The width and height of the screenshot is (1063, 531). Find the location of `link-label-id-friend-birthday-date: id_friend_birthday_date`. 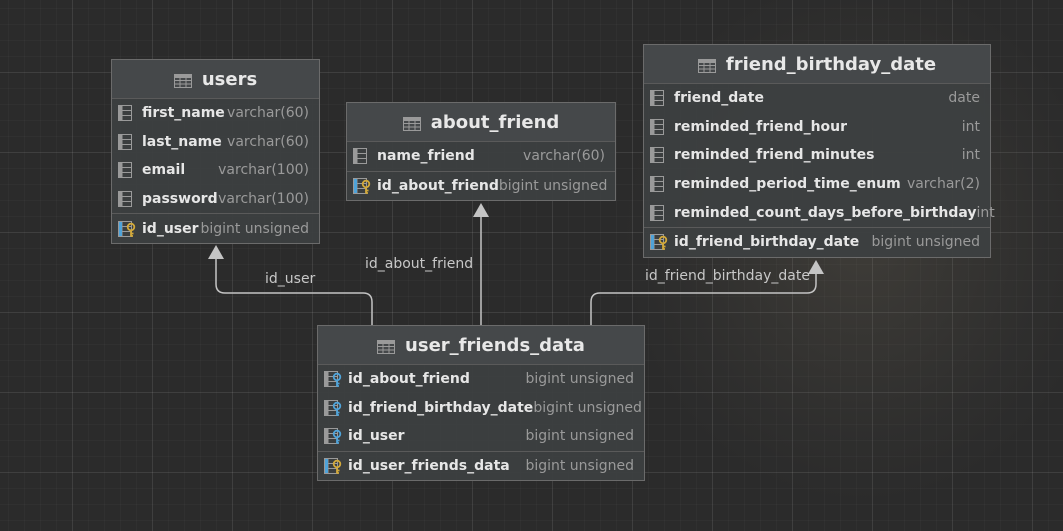

link-label-id-friend-birthday-date: id_friend_birthday_date is located at coordinates (727, 276).